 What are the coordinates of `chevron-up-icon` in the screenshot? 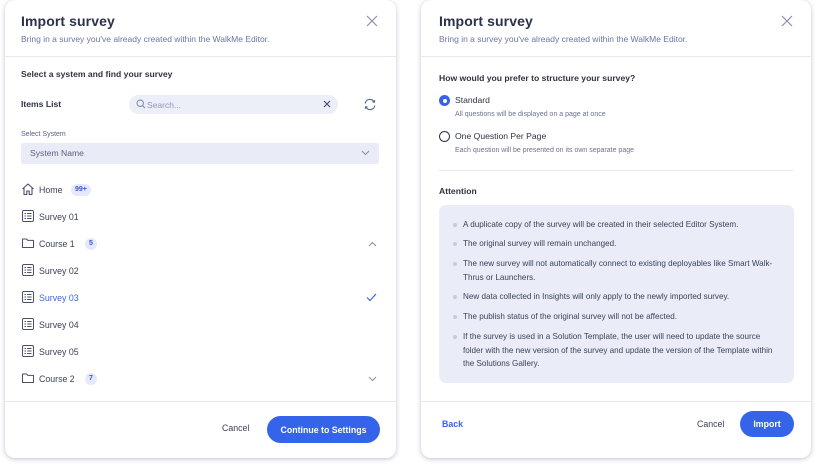 It's located at (372, 244).